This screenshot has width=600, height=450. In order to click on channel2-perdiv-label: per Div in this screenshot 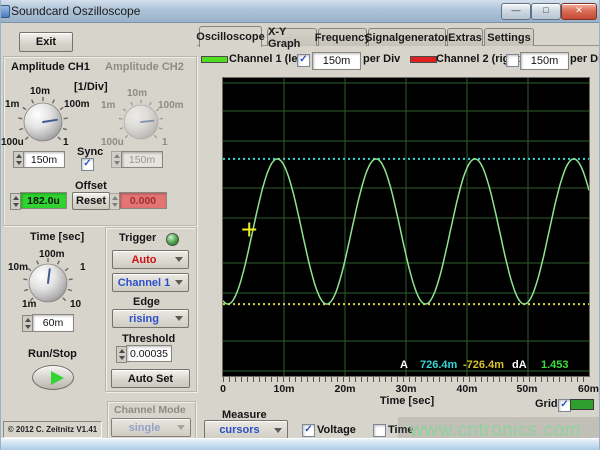, I will do `click(584, 59)`.